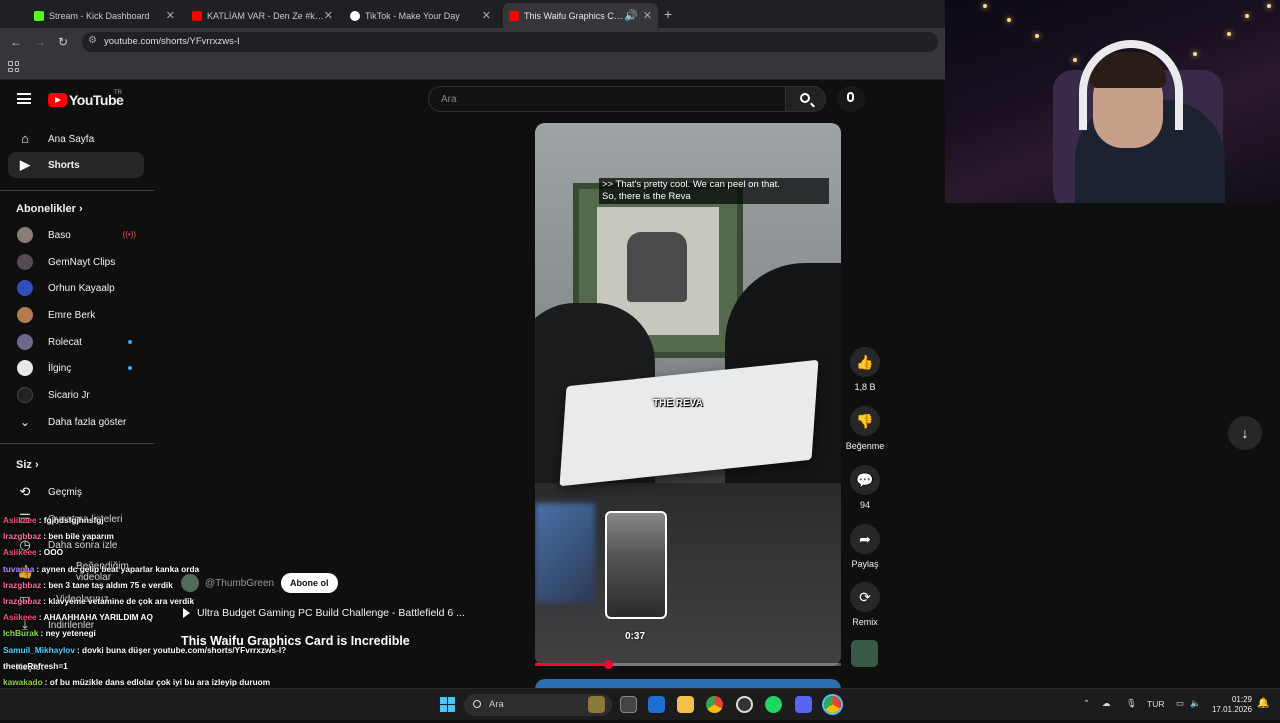  I want to click on taskbar-clock: 01:29 17.01.2026, so click(1229, 705).